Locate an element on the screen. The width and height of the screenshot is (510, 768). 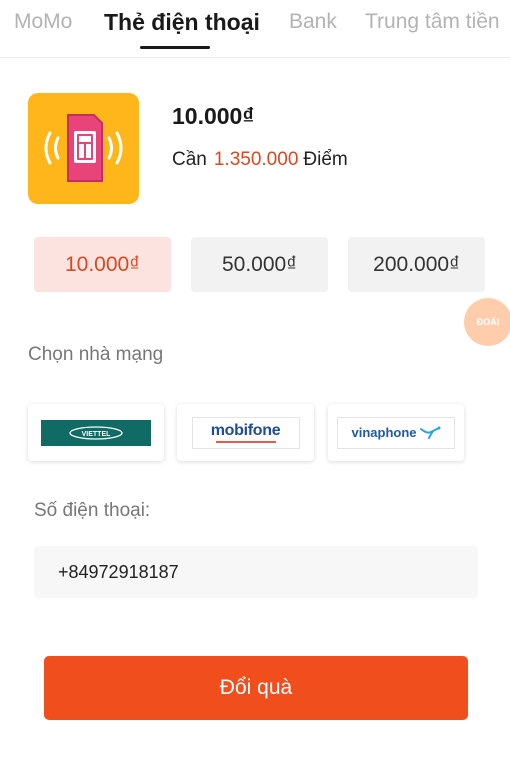
carrier-mobifone: mobifone is located at coordinates (245, 432).